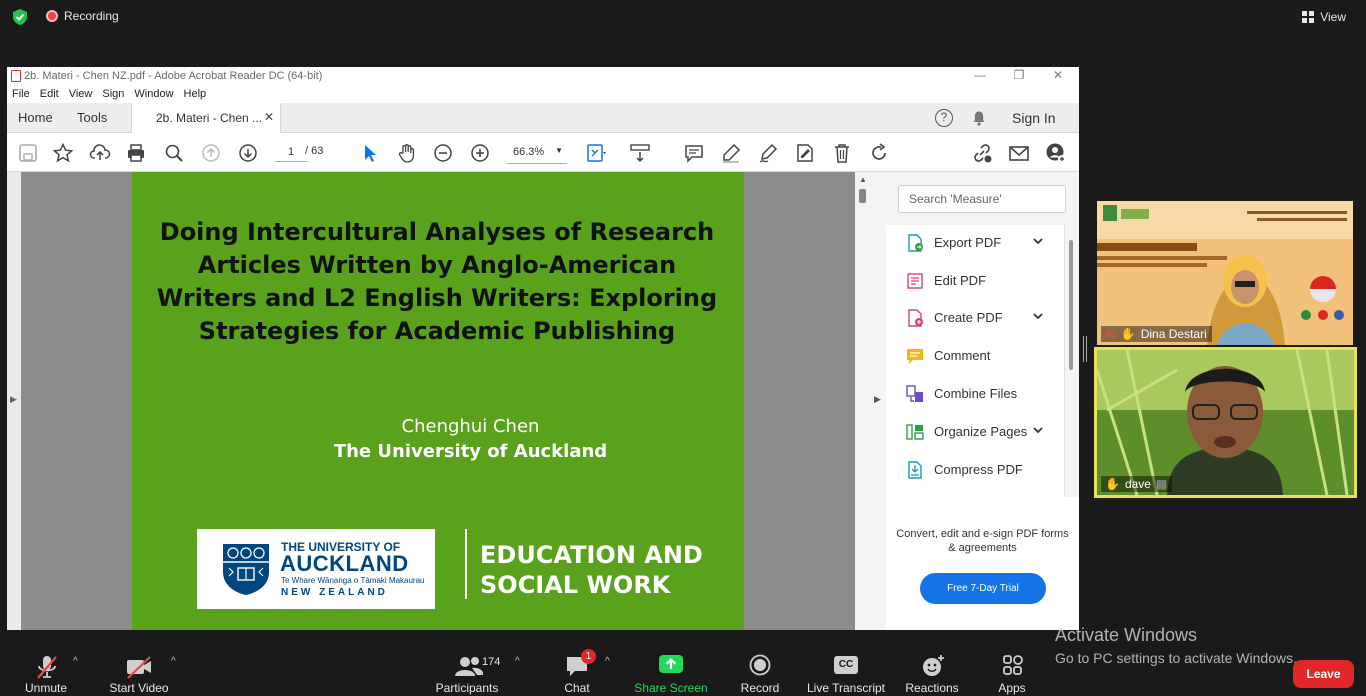  I want to click on tool-create-pdf: Create PDF, so click(975, 318).